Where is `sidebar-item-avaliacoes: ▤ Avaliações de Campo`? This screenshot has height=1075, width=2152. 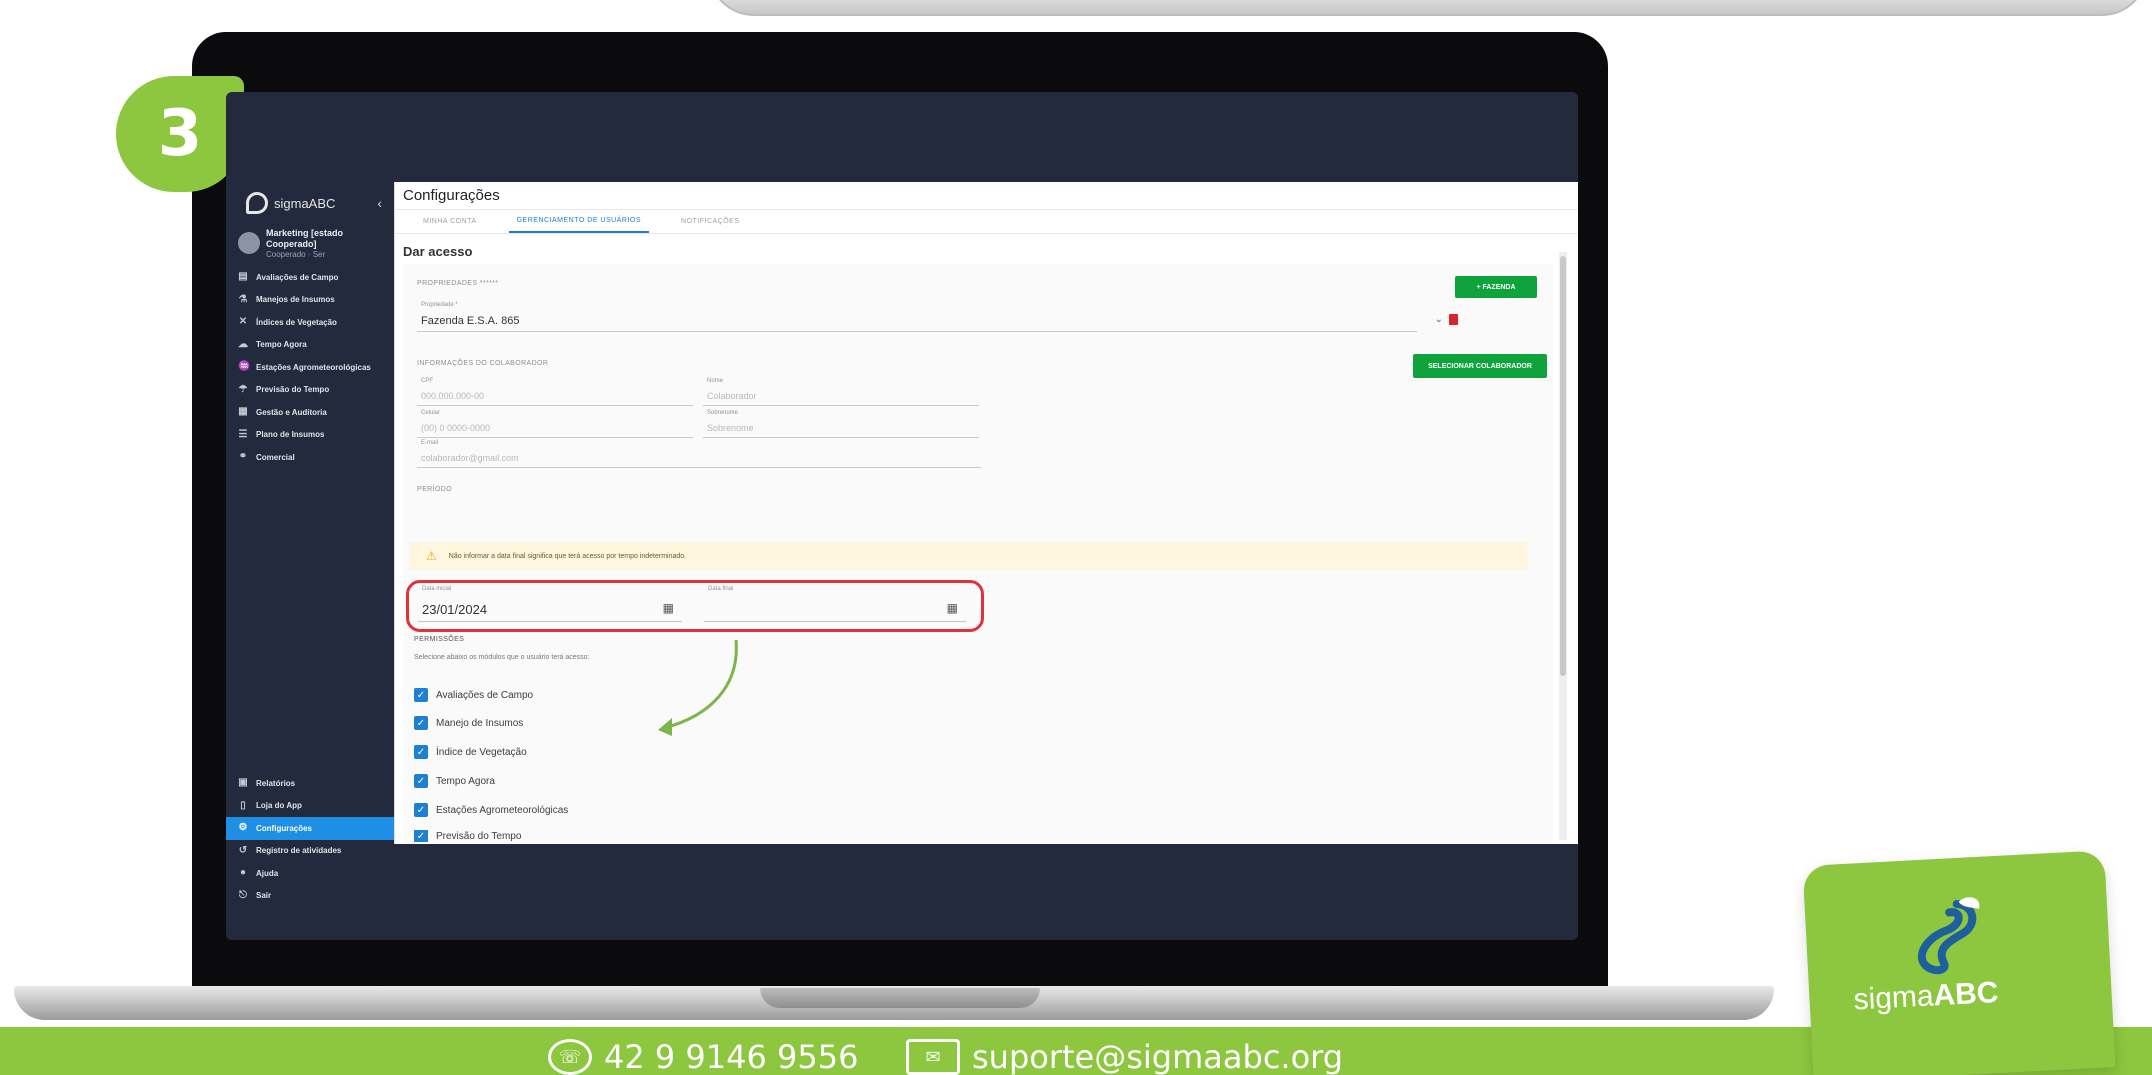
sidebar-item-avaliacoes: ▤ Avaliações de Campo is located at coordinates (310, 277).